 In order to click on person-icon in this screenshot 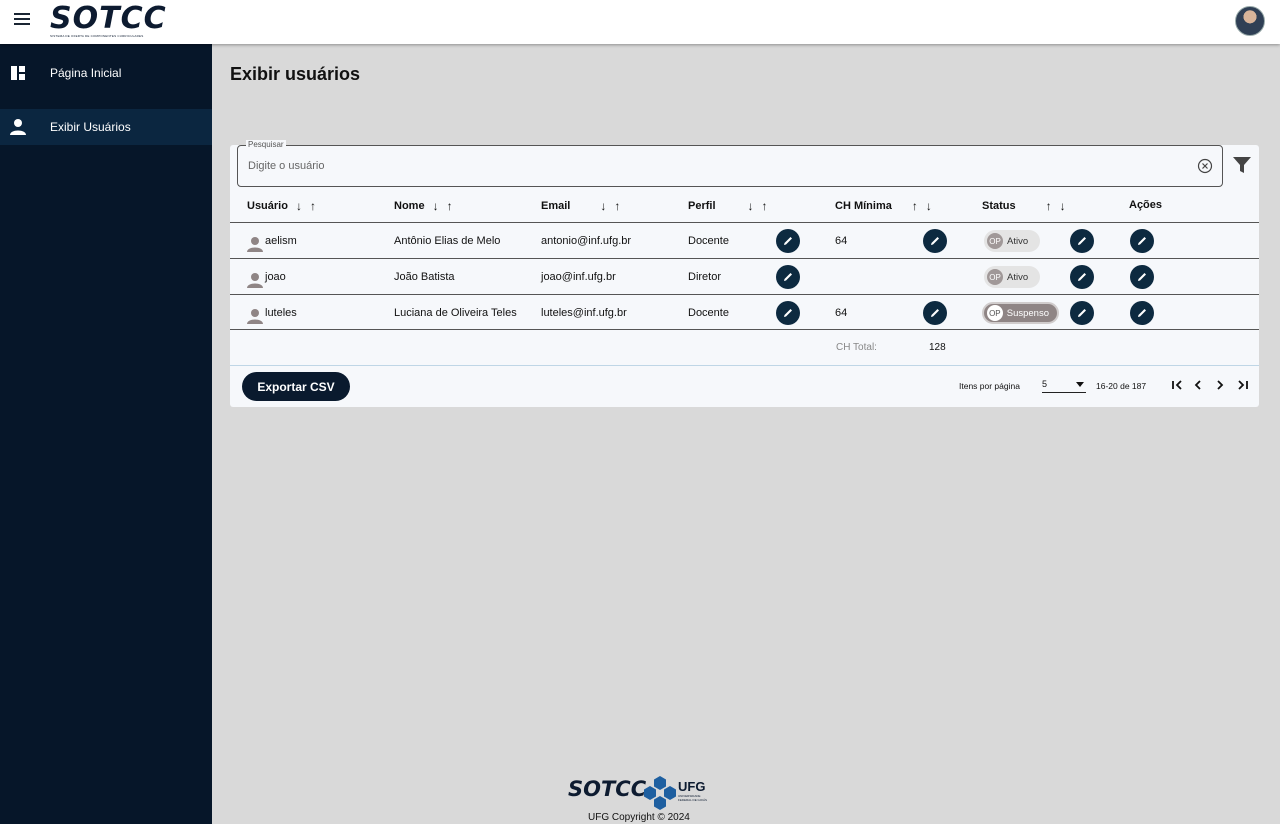, I will do `click(18, 127)`.